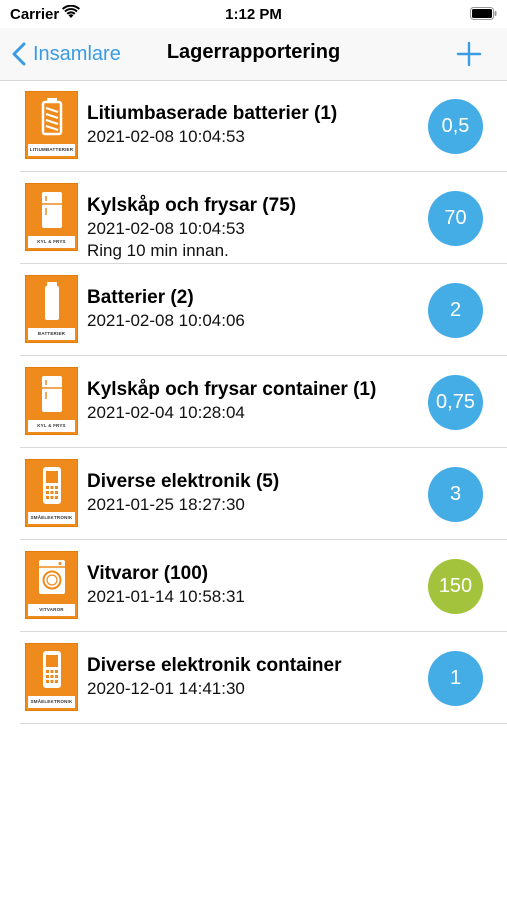 The width and height of the screenshot is (507, 900). I want to click on battery-icon: BATTERIER, so click(51, 309).